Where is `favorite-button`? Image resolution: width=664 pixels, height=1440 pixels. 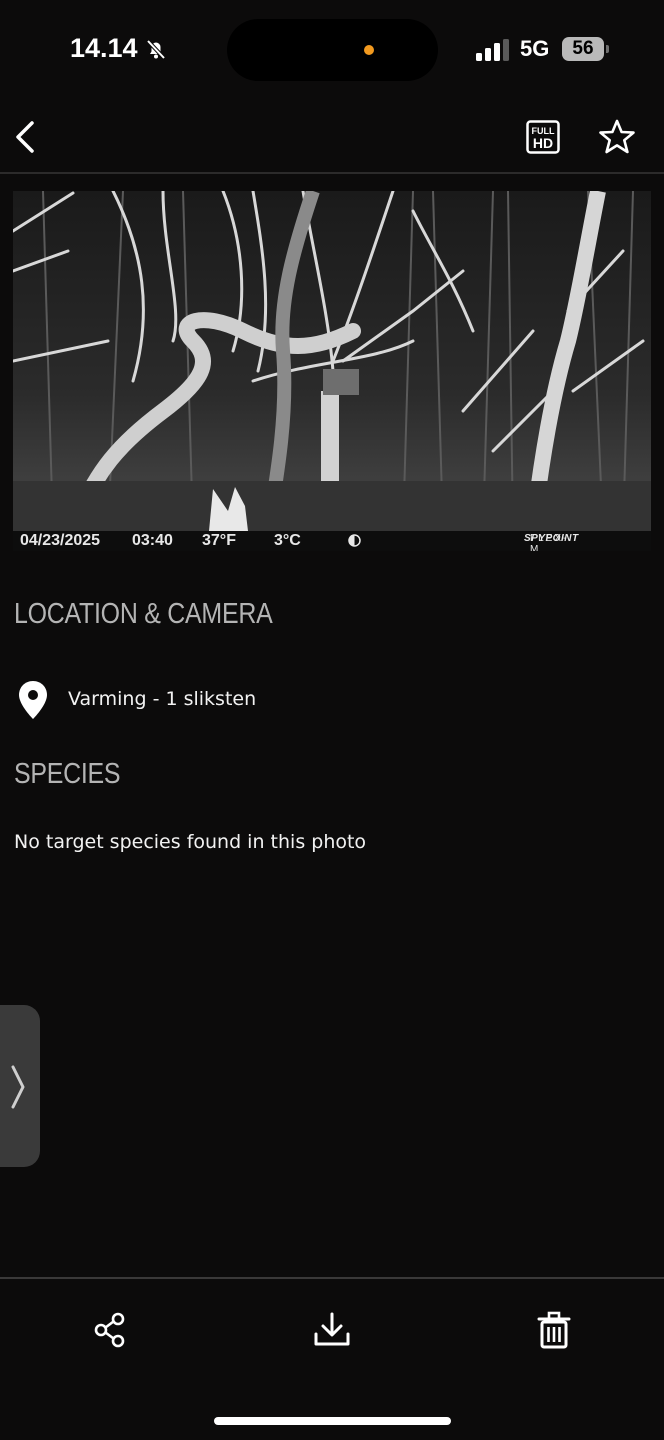
favorite-button is located at coordinates (617, 137).